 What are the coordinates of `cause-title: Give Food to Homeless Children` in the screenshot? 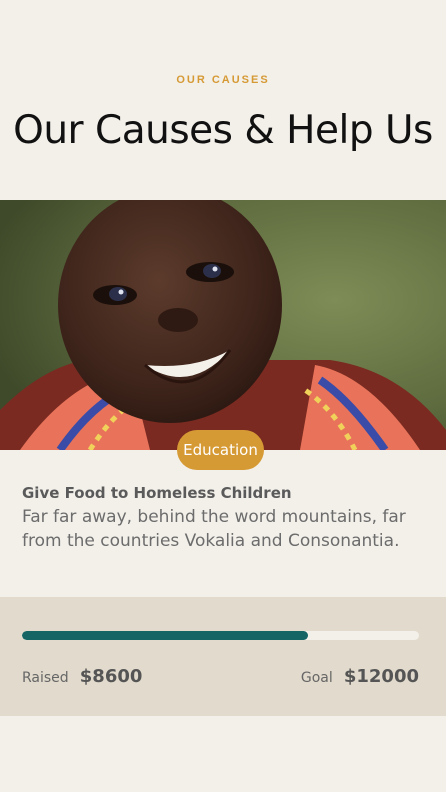 It's located at (222, 493).